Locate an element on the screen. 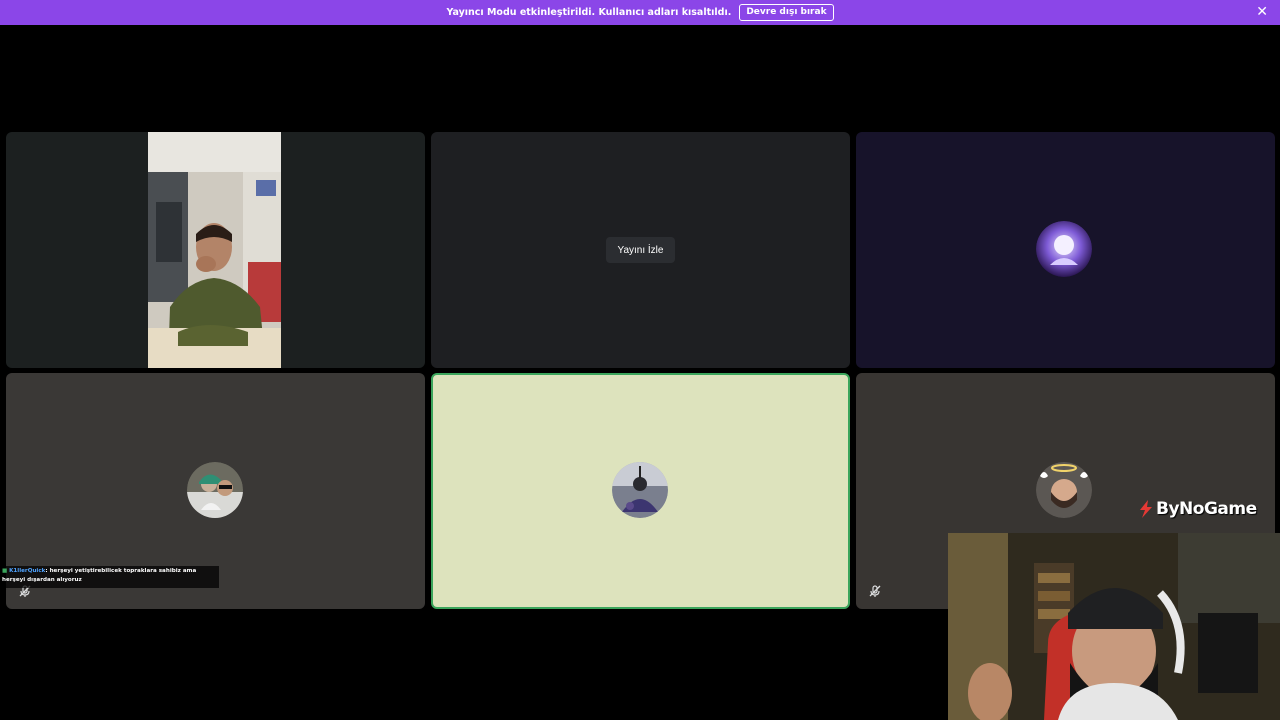 The image size is (1280, 720). brand-watermark: ByNoGame is located at coordinates (1196, 509).